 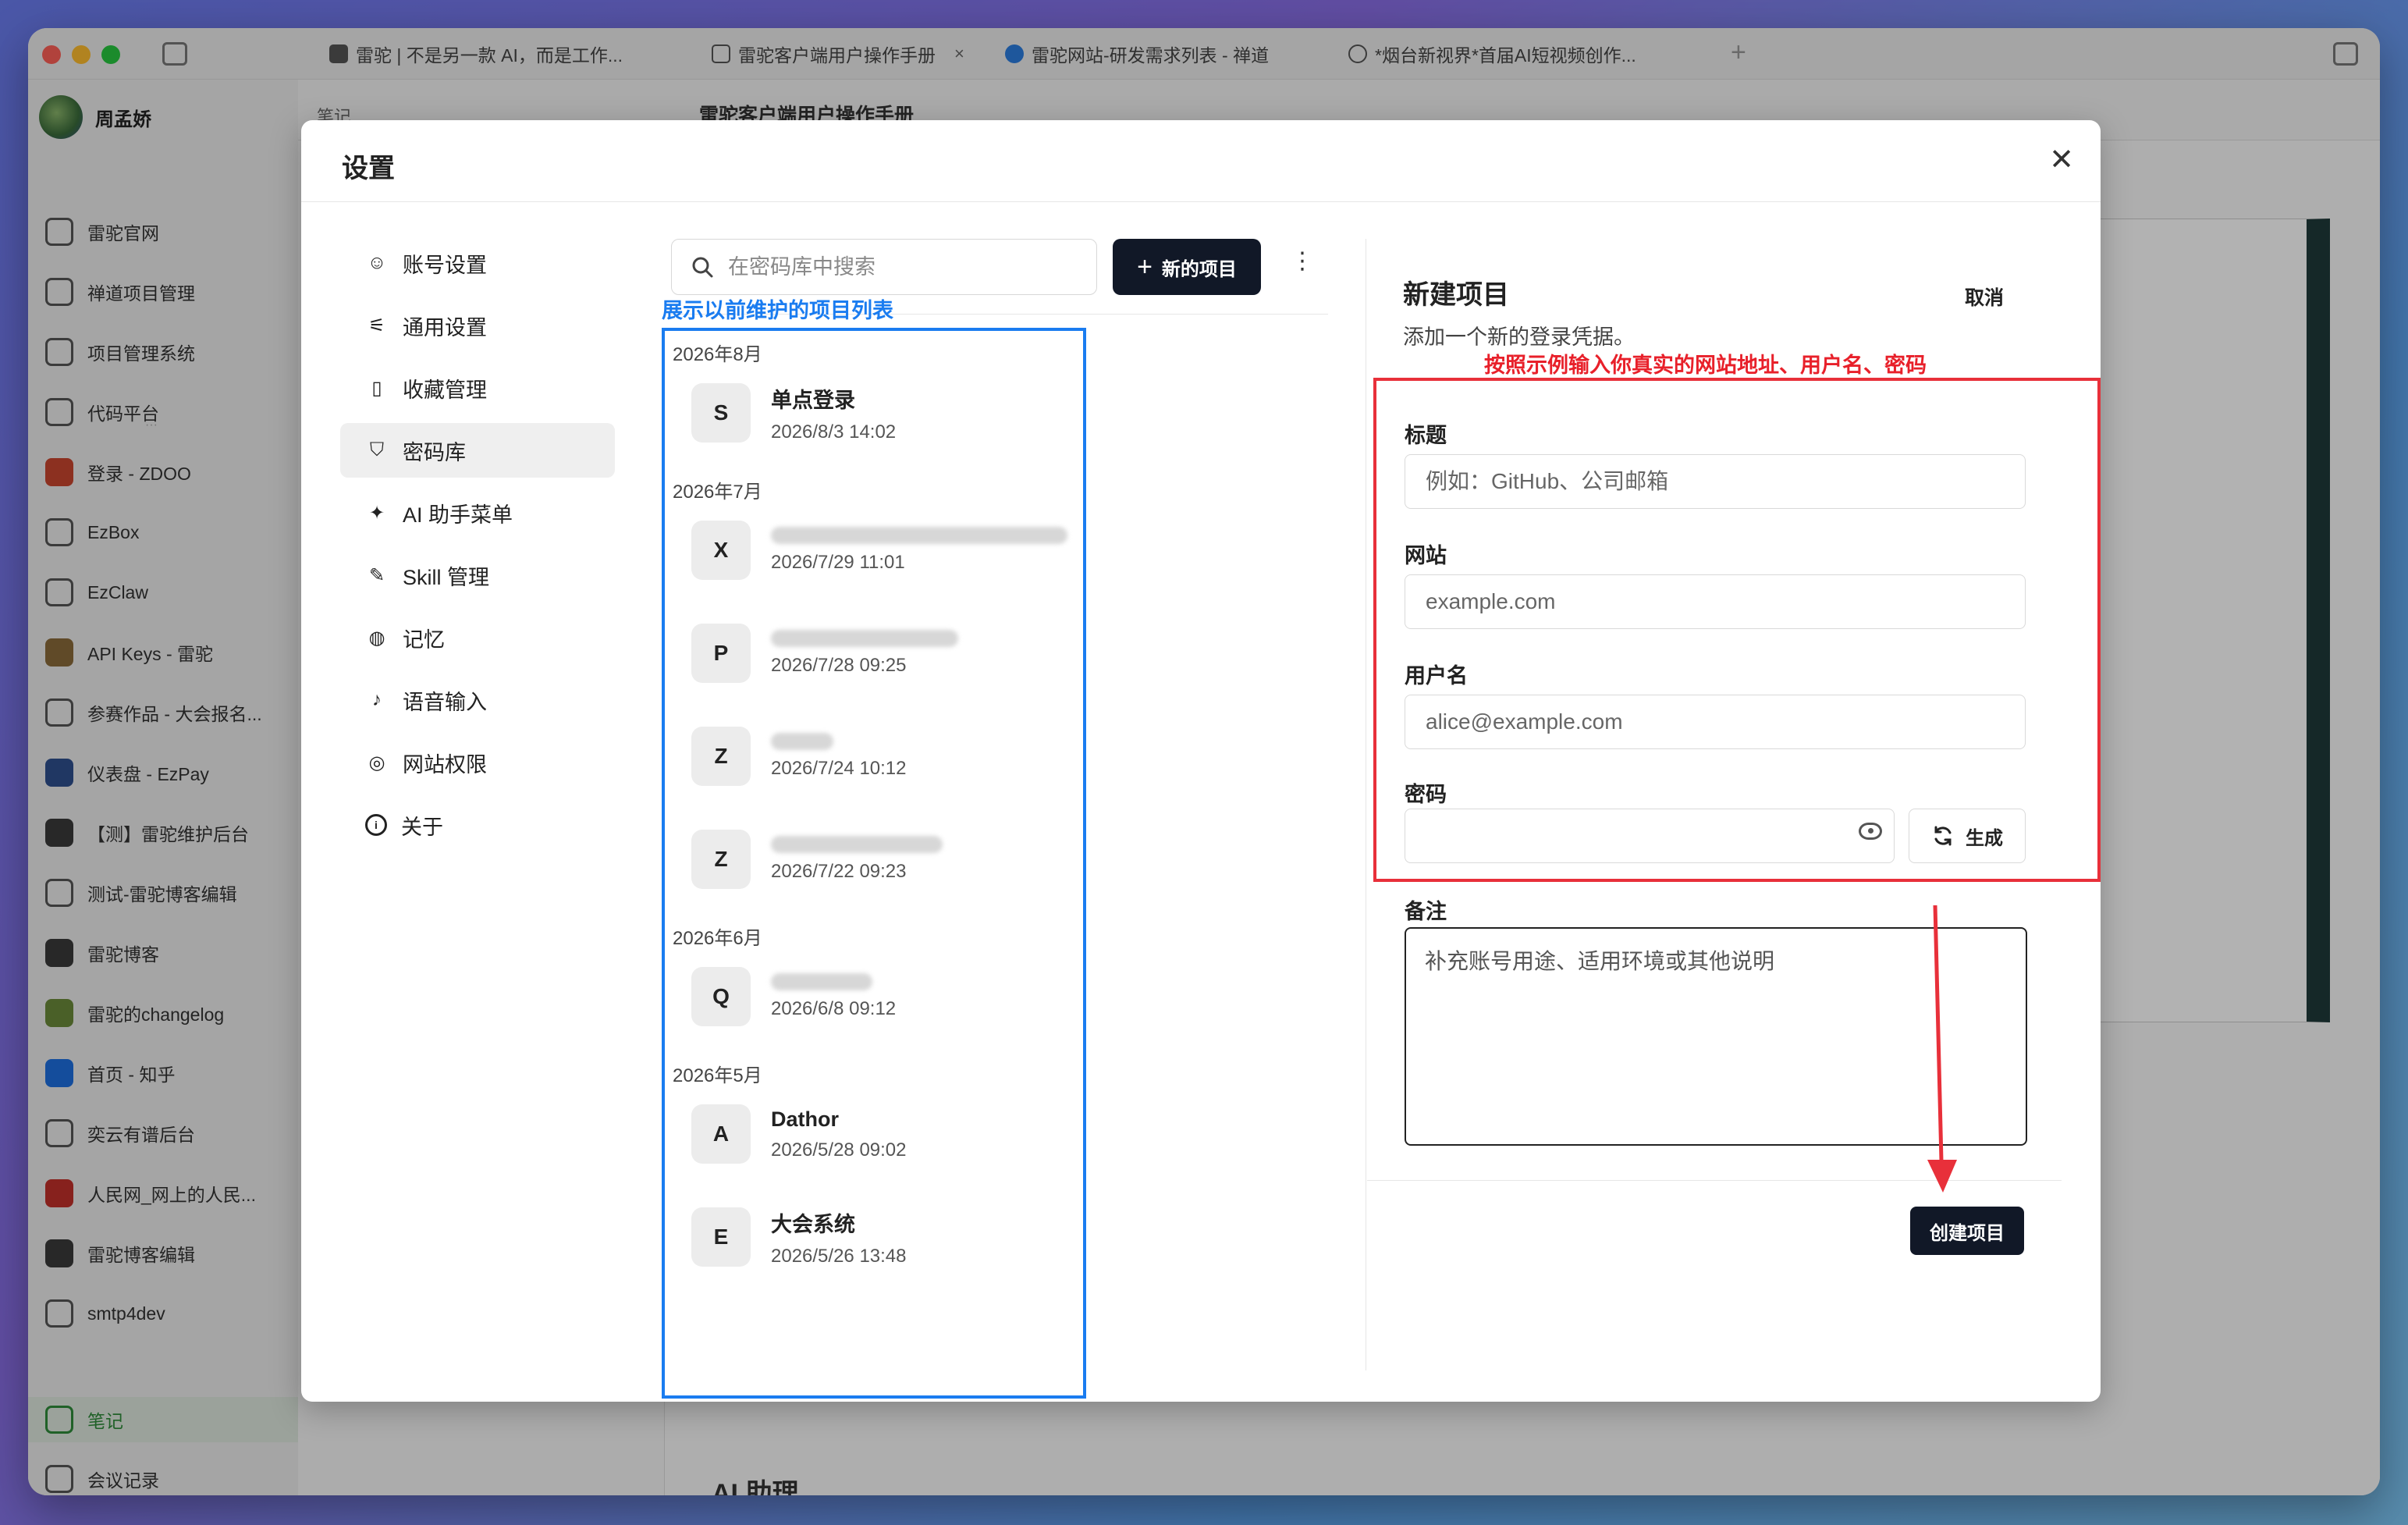 I want to click on create-item-button: 创建项目, so click(x=1967, y=1231).